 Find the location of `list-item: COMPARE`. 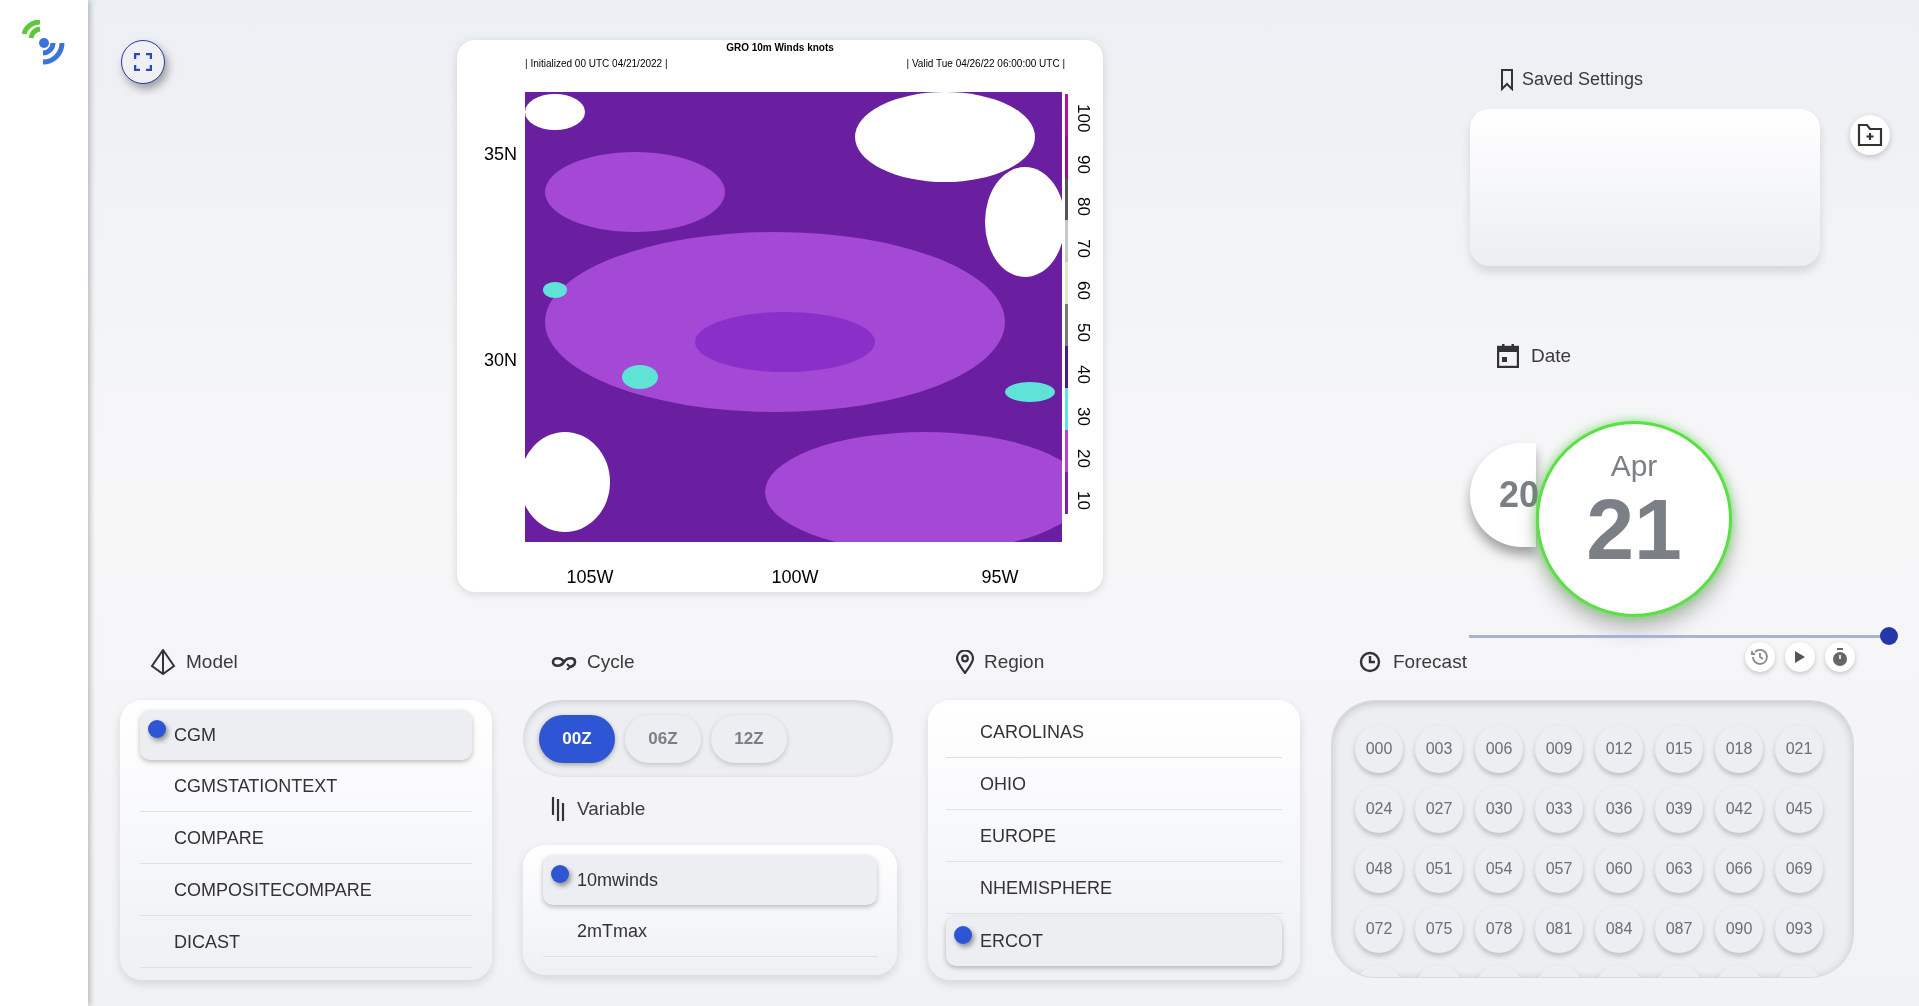

list-item: COMPARE is located at coordinates (306, 839).